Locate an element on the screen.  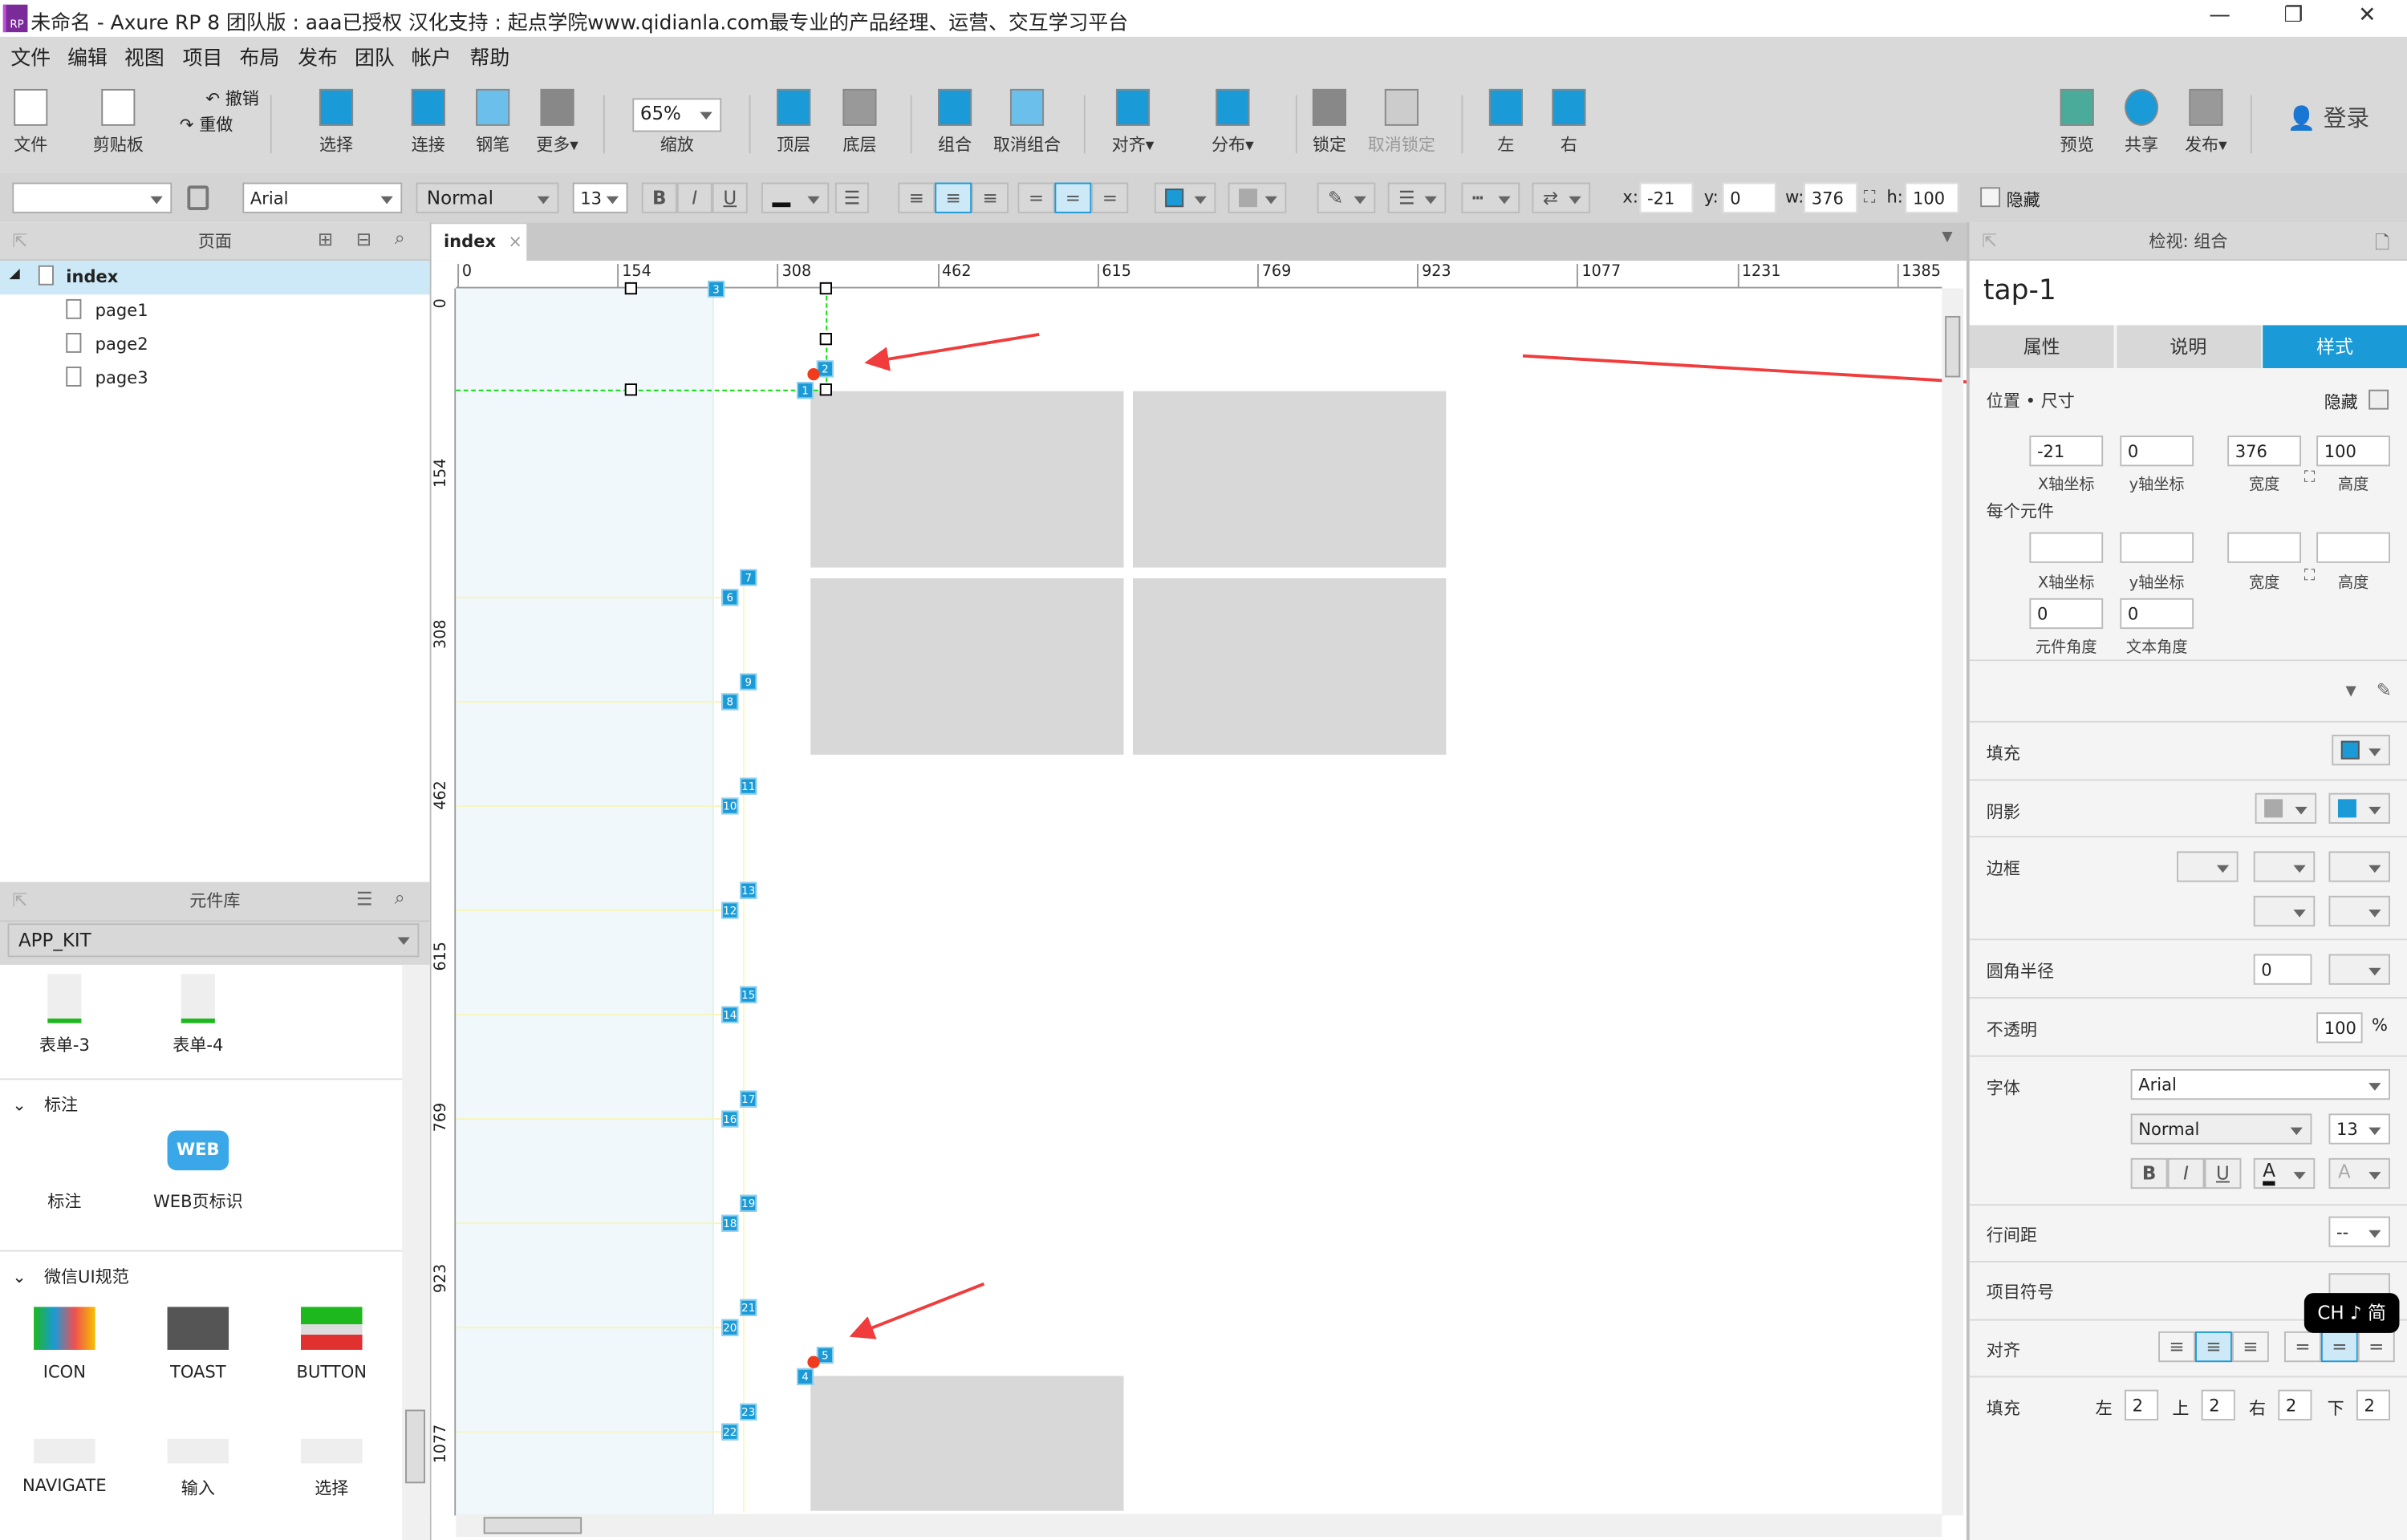
font-size-select: 13 is located at coordinates (2359, 1129).